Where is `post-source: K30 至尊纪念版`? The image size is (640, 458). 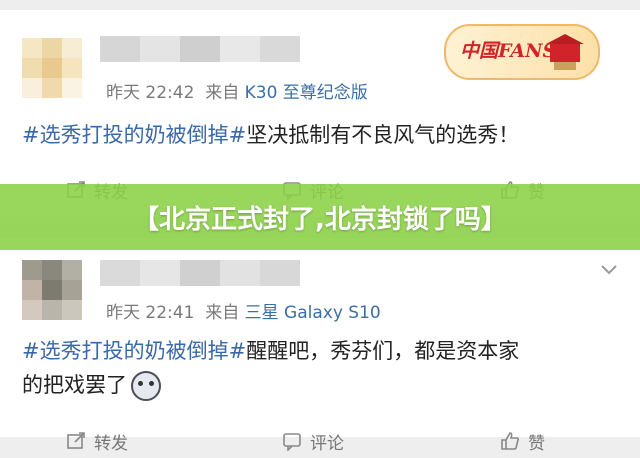
post-source: K30 至尊纪念版 is located at coordinates (306, 93).